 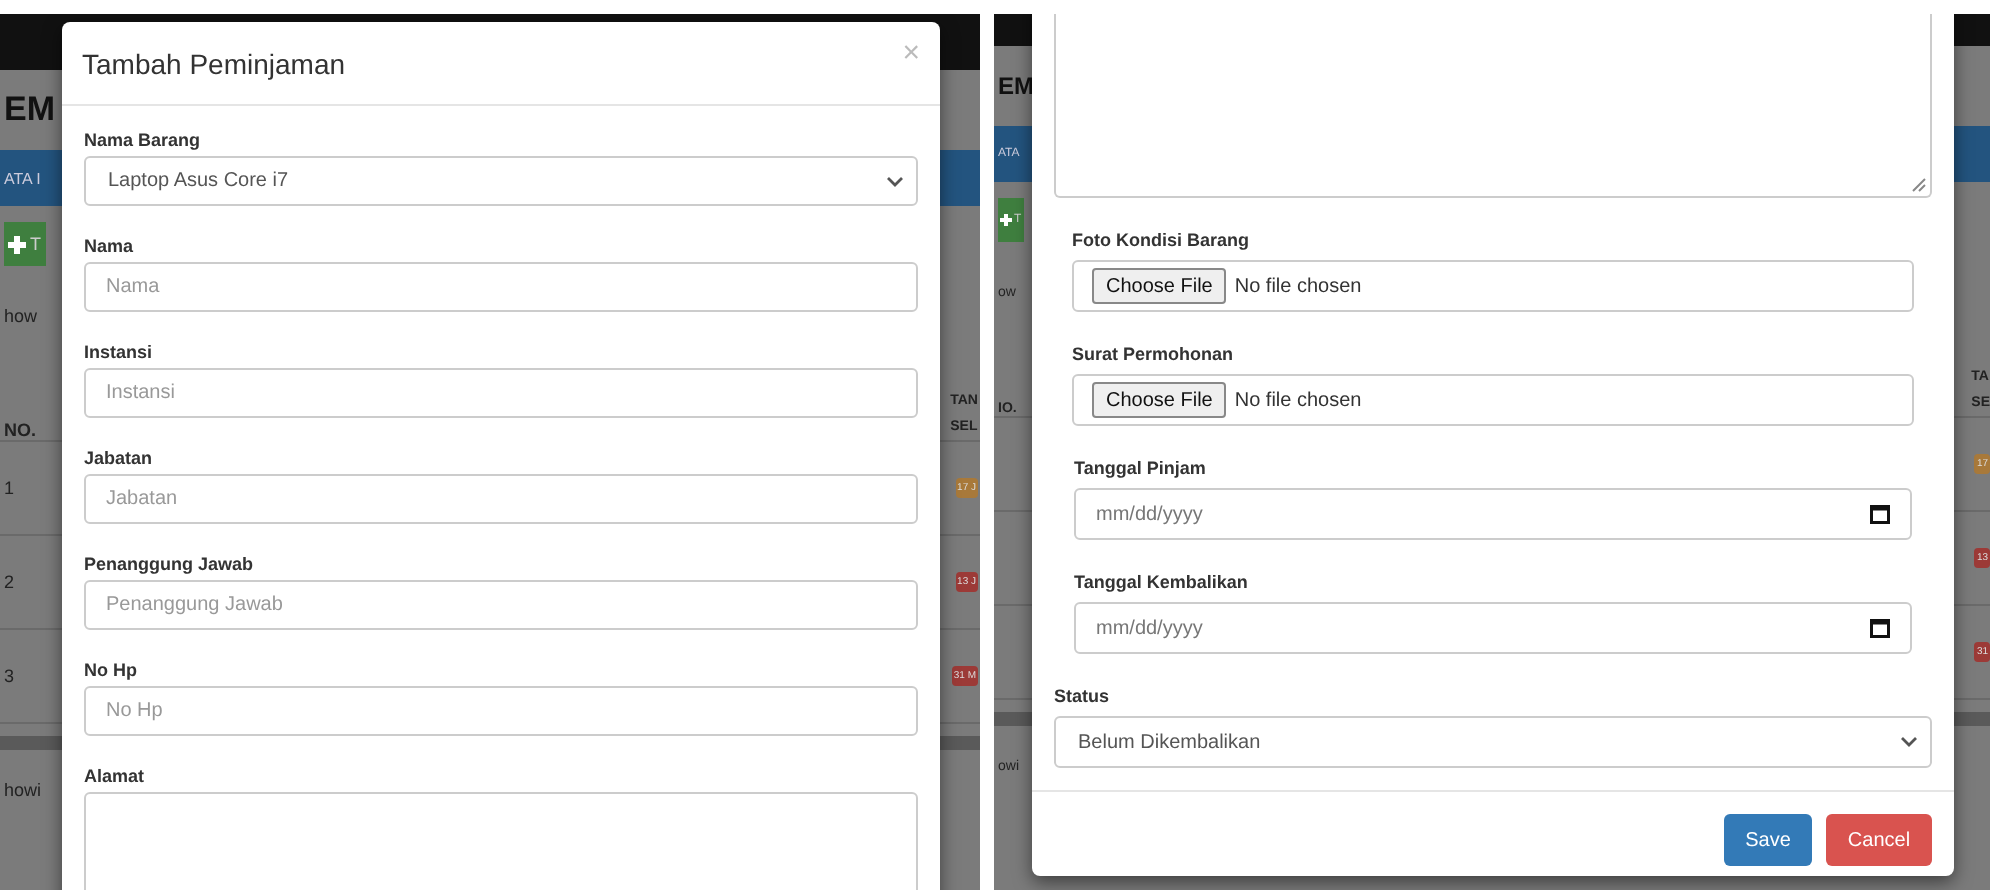 I want to click on table-cell: 2, so click(x=9, y=582).